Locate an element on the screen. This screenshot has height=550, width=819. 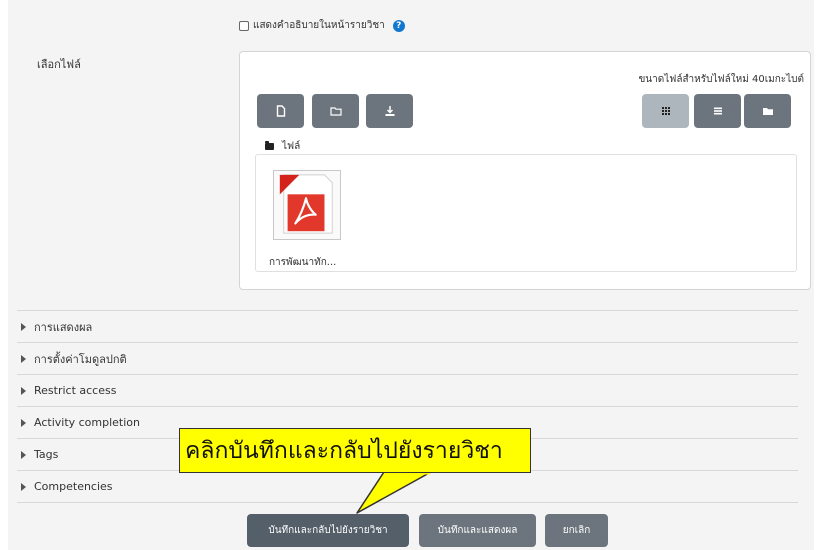
grid-view-button is located at coordinates (665, 111).